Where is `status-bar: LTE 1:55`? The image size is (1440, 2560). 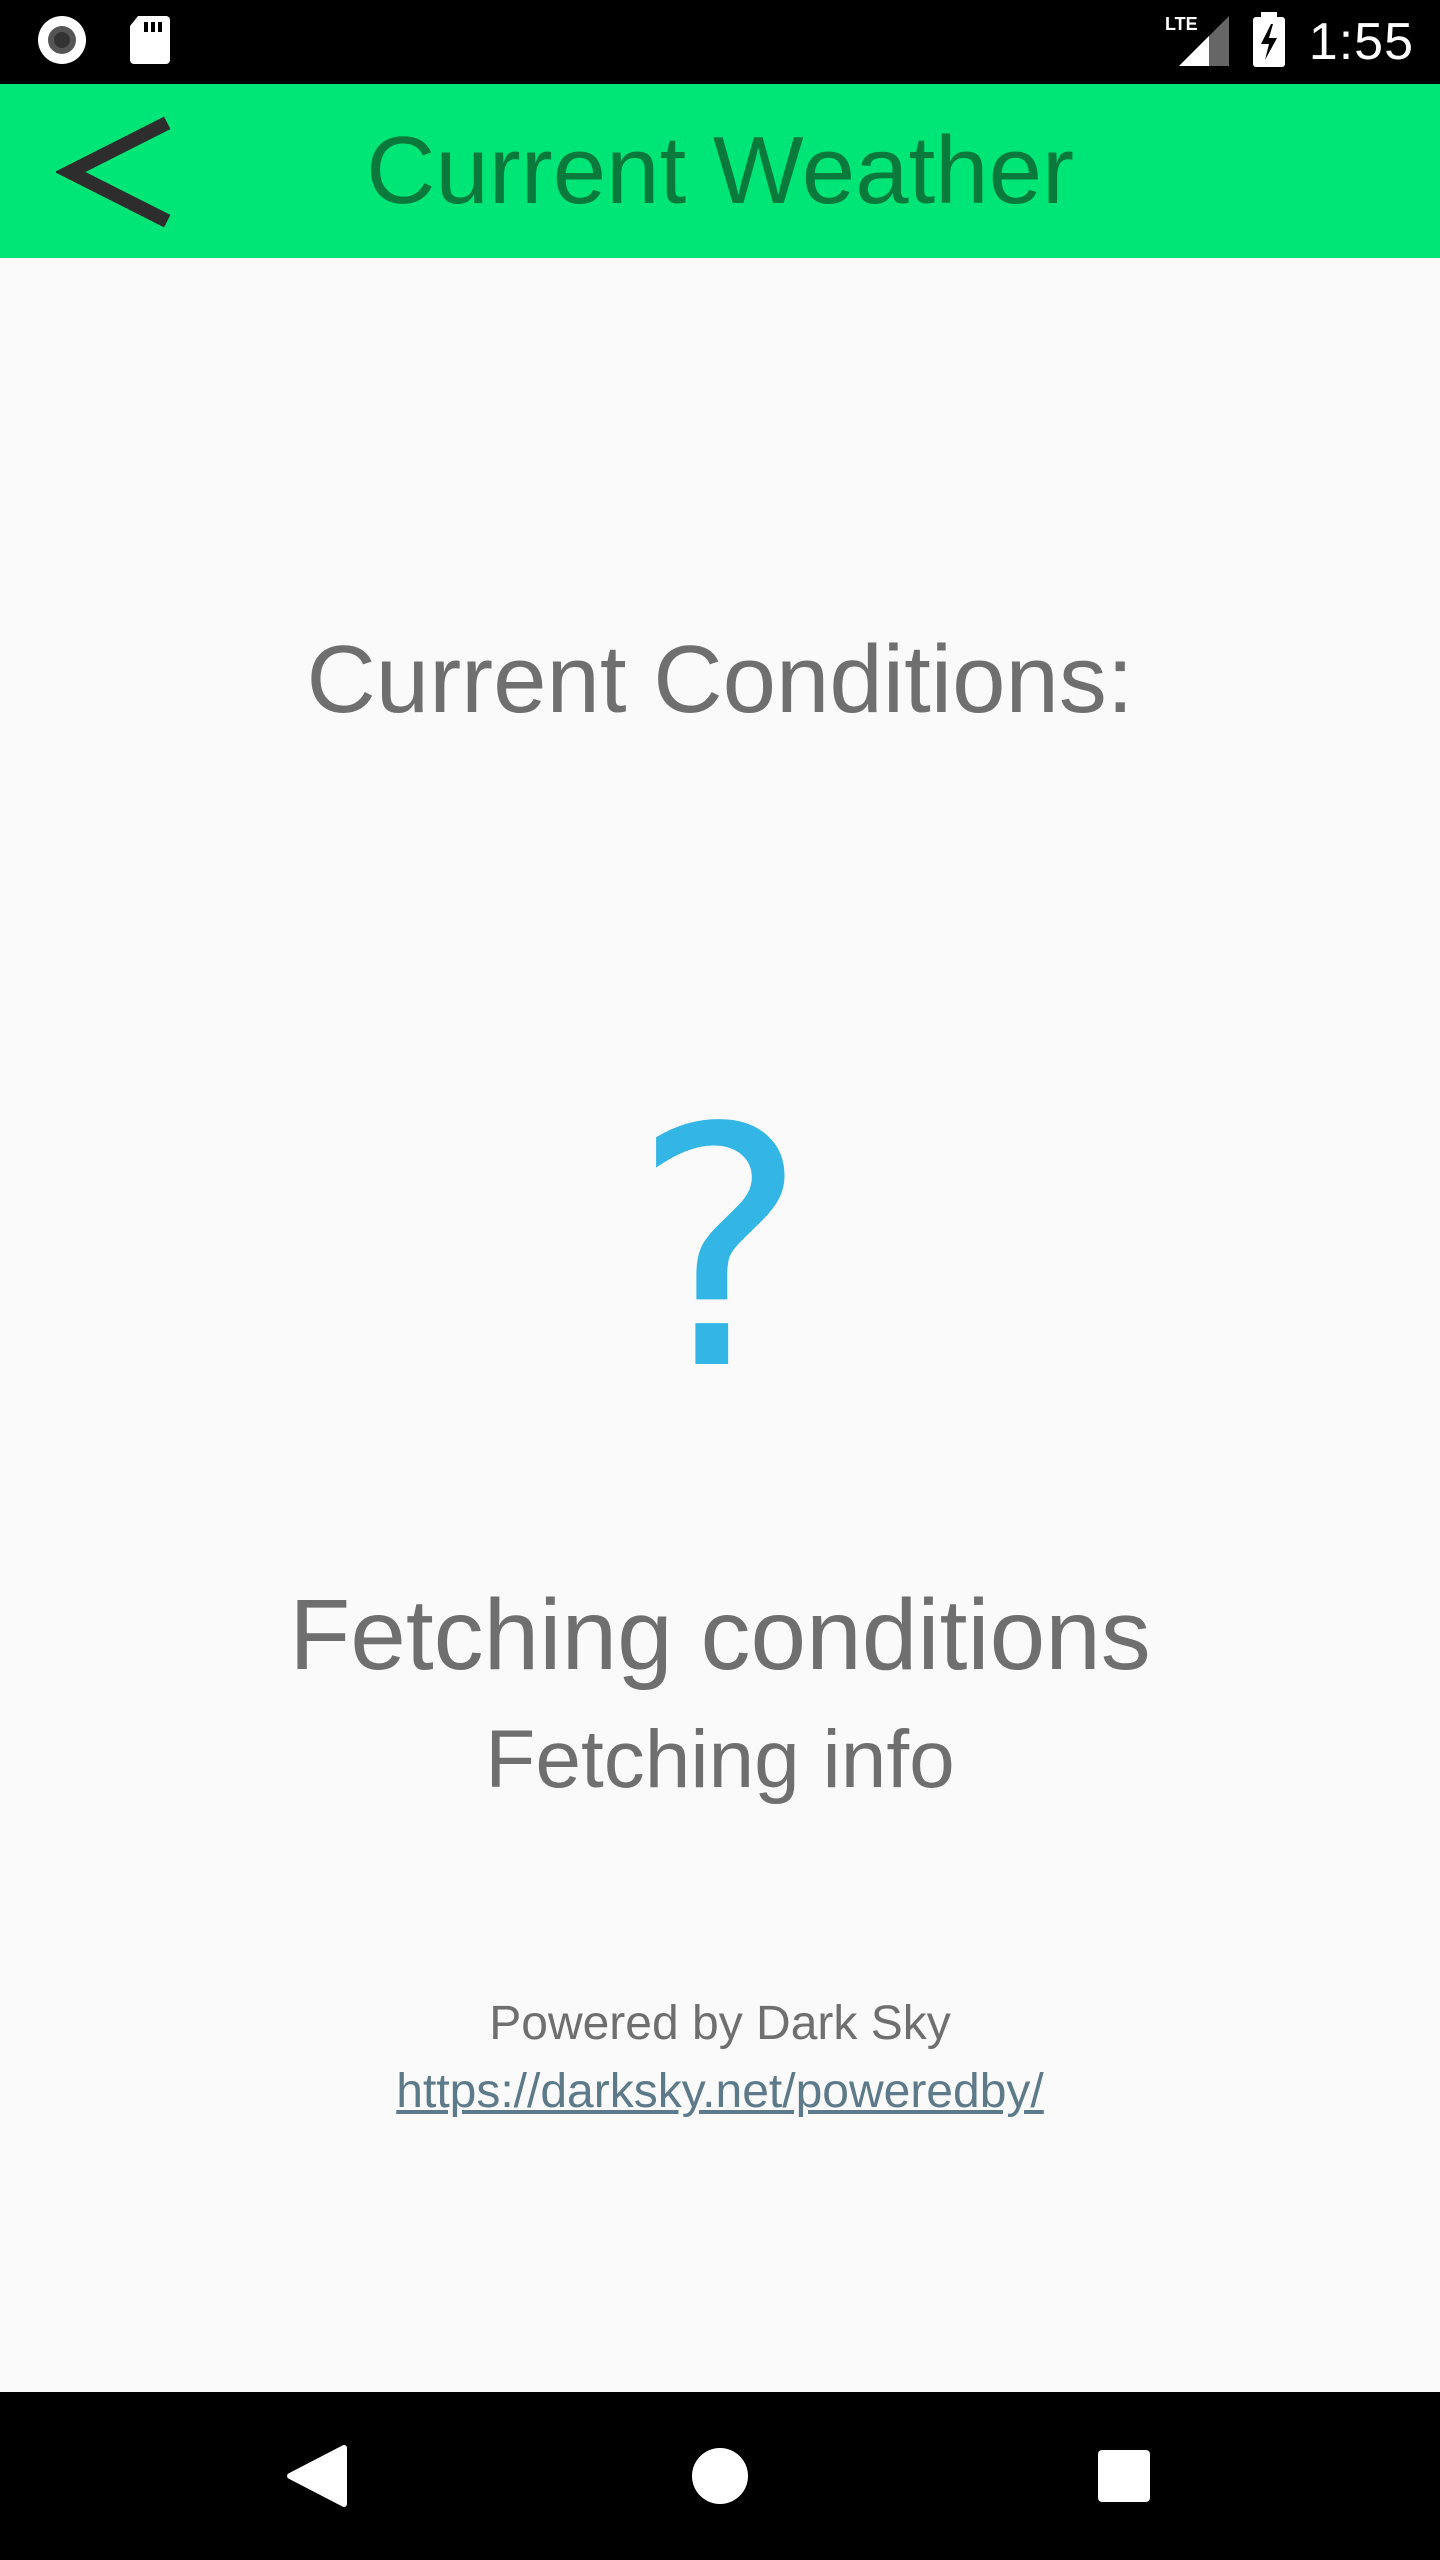 status-bar: LTE 1:55 is located at coordinates (720, 42).